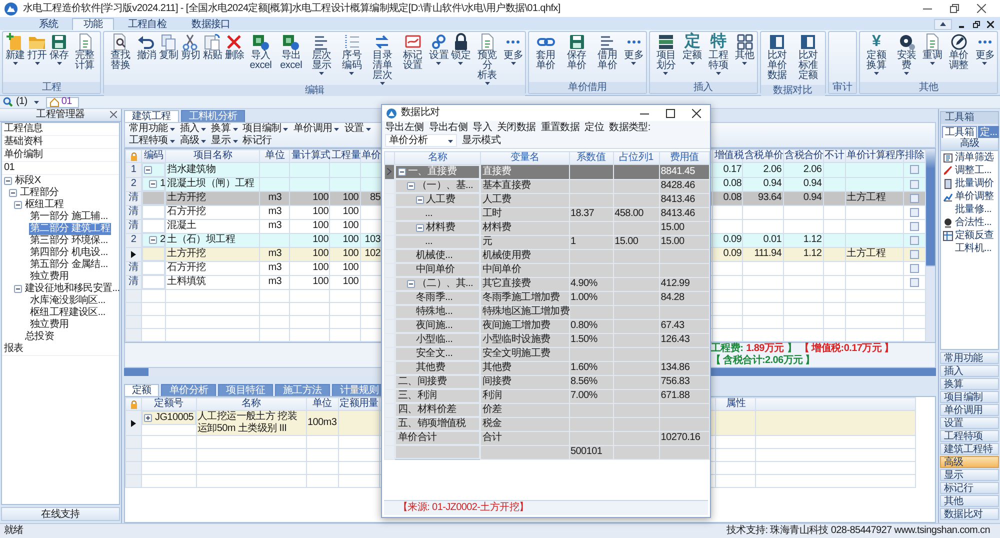 This screenshot has width=1000, height=538. I want to click on scrollbar, so click(930, 245).